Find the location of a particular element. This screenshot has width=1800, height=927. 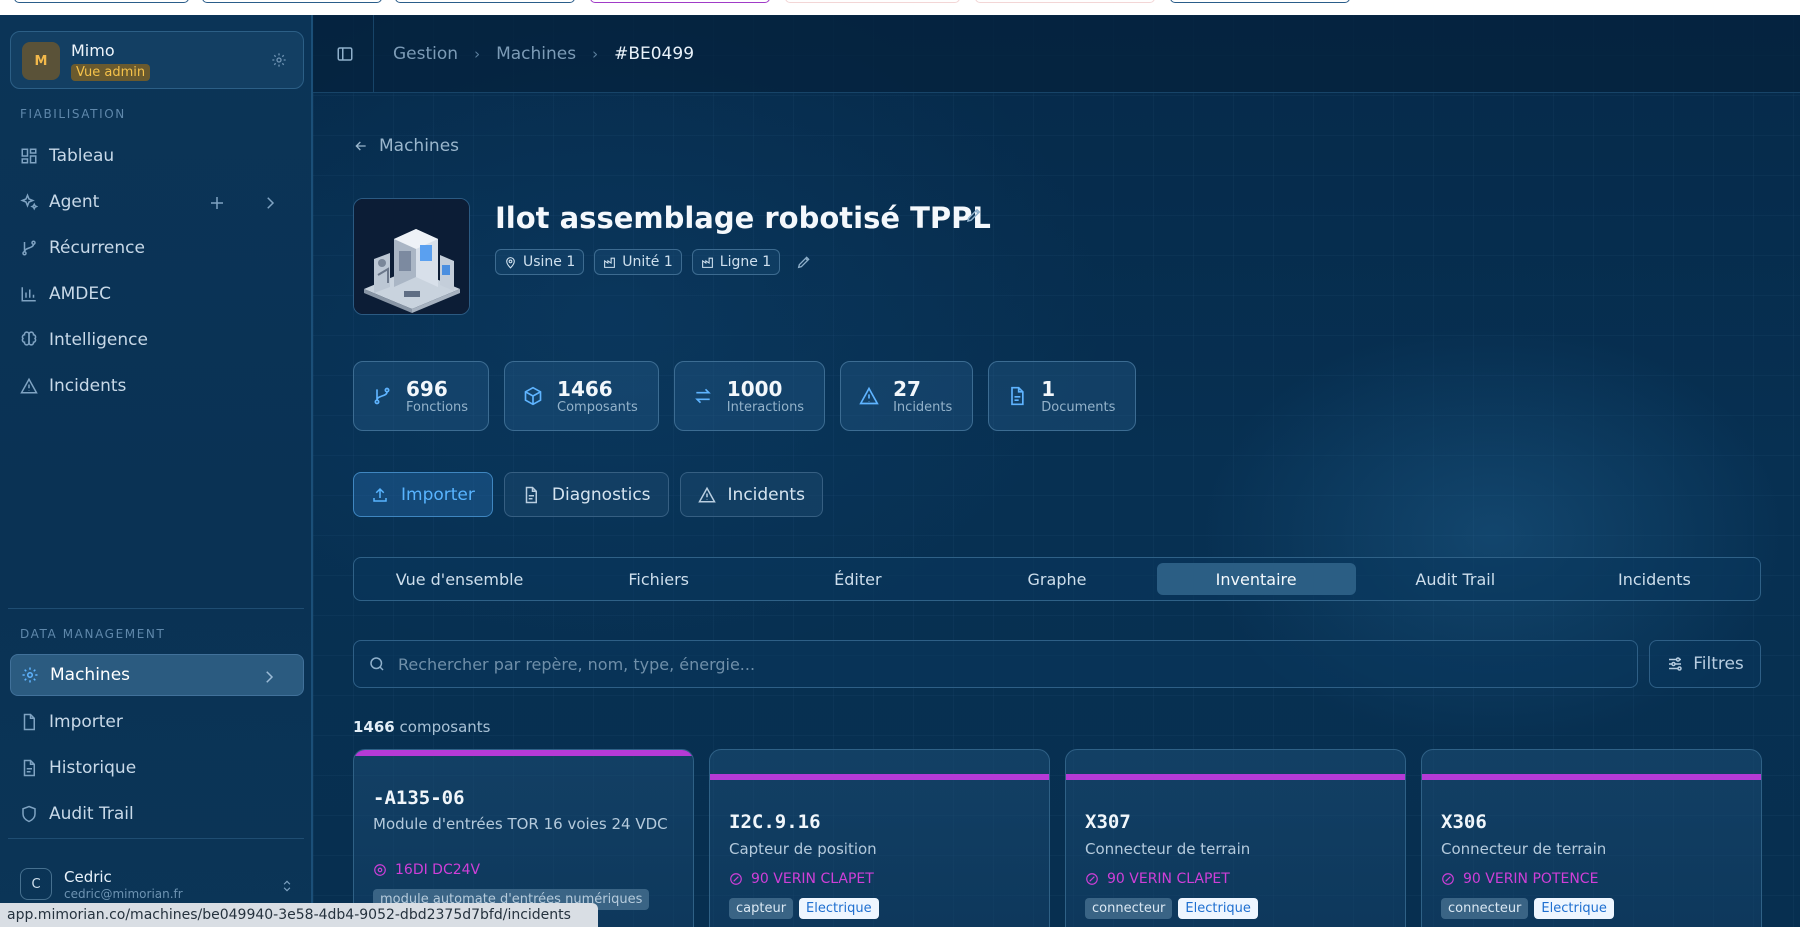

location-tag-label: Unité 1 is located at coordinates (647, 262).